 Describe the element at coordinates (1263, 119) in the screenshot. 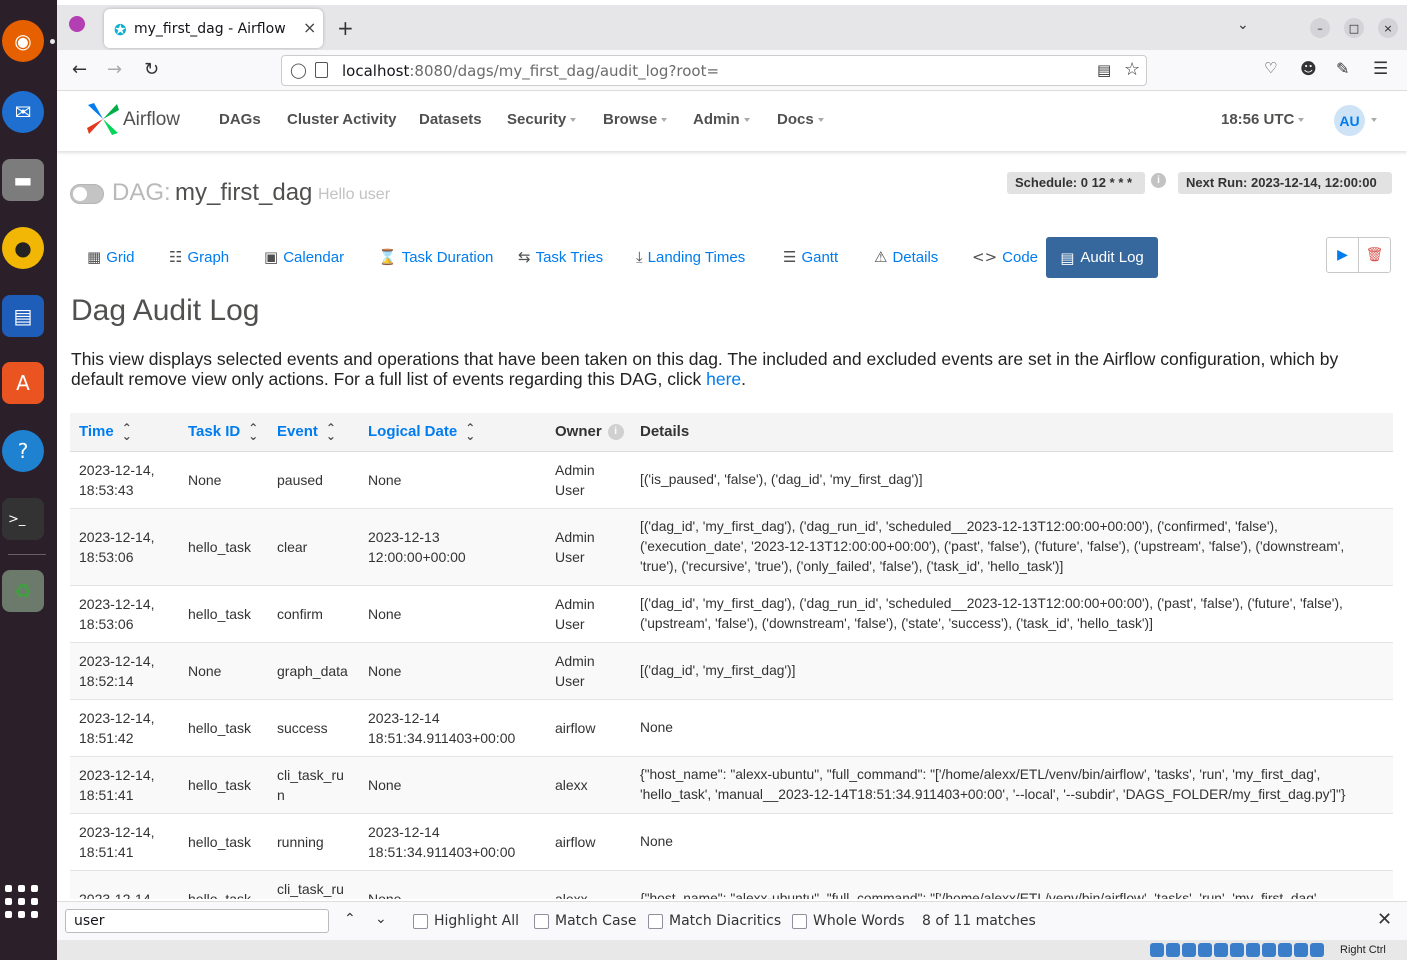

I see `utc-clock: 18:56 UTC` at that location.